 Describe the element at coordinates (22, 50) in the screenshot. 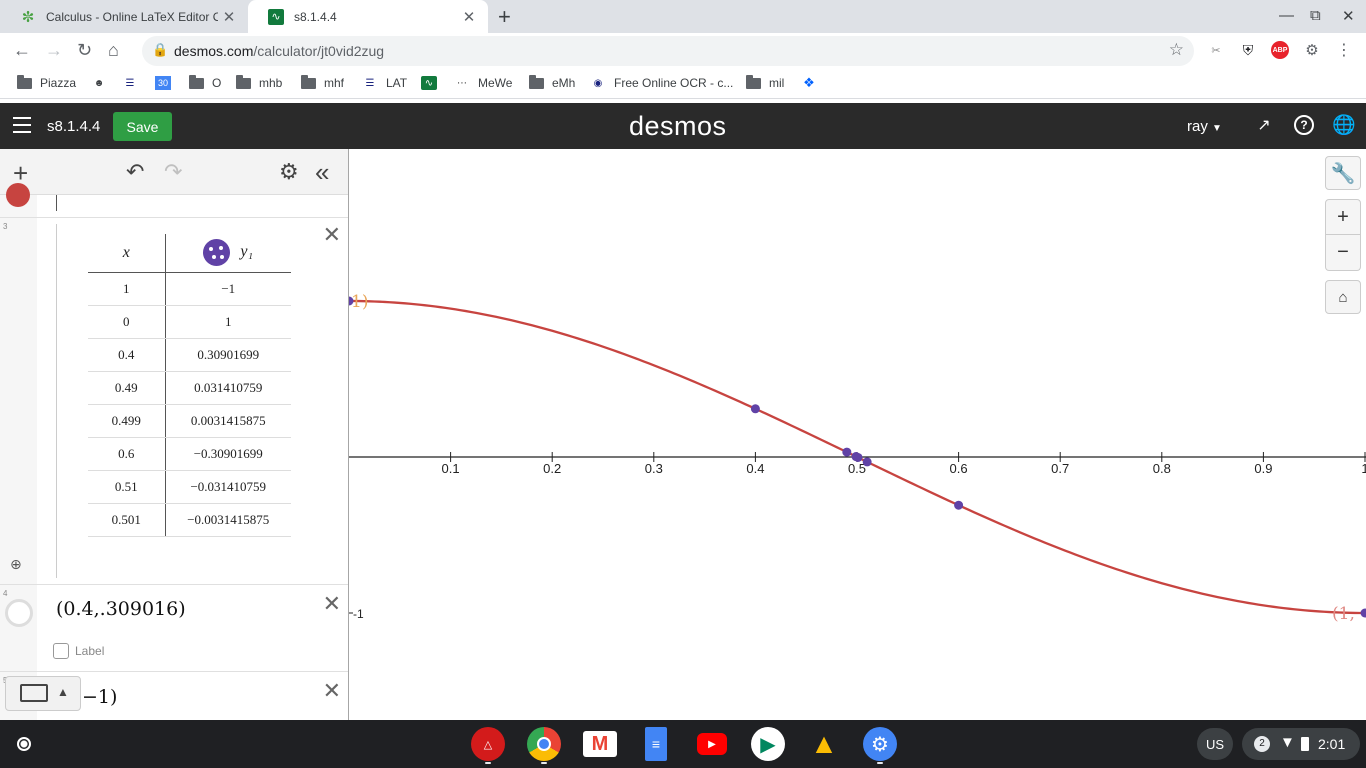

I see `back-icon: ←` at that location.